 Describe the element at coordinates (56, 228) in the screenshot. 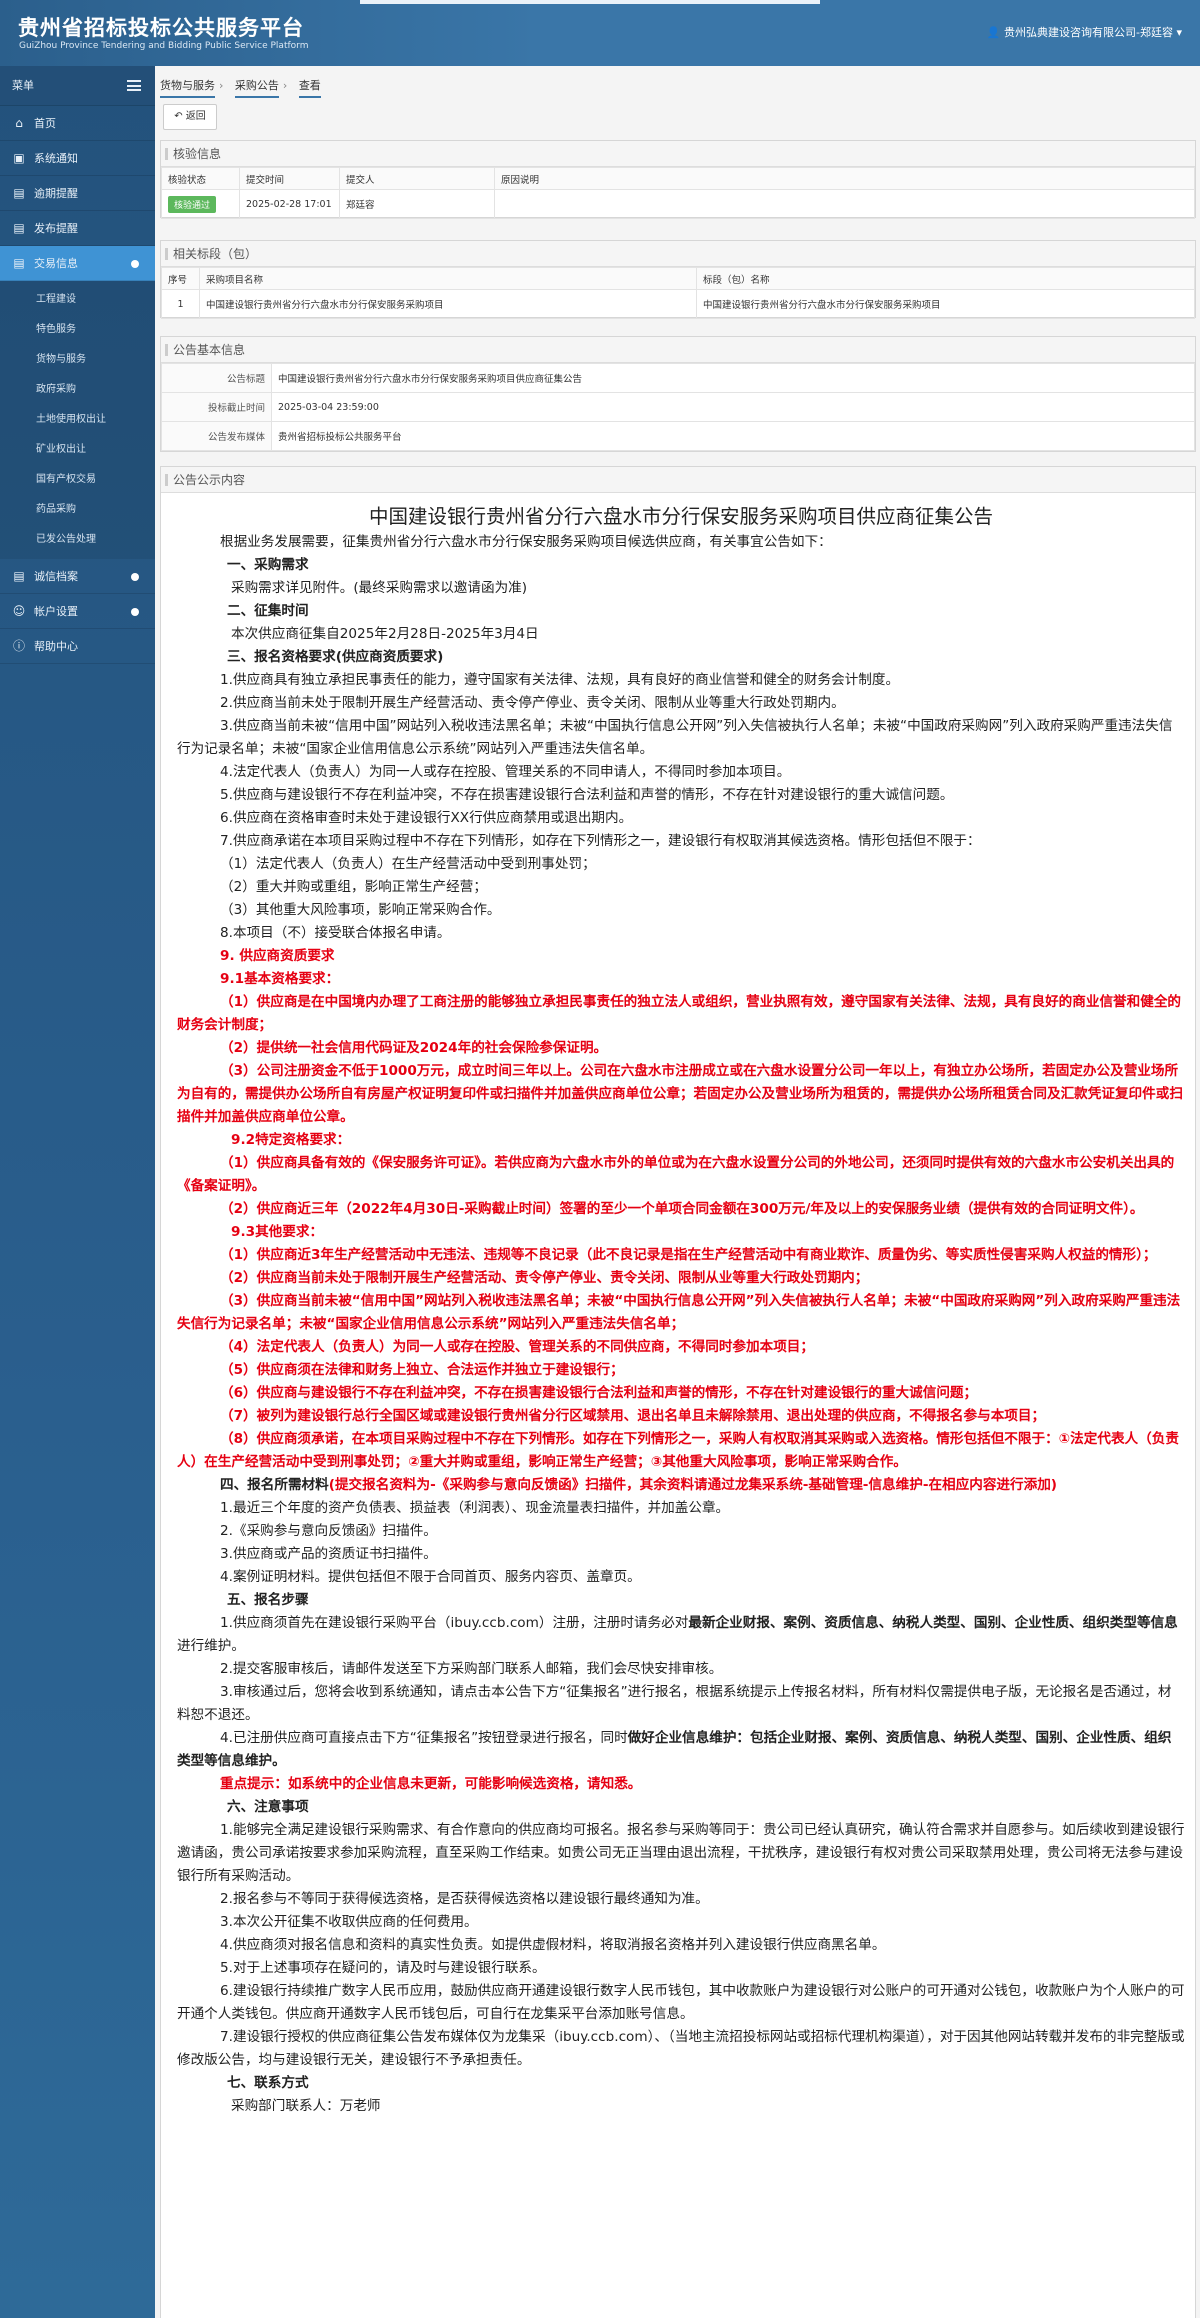

I see `nav-label: 发布提醒` at that location.